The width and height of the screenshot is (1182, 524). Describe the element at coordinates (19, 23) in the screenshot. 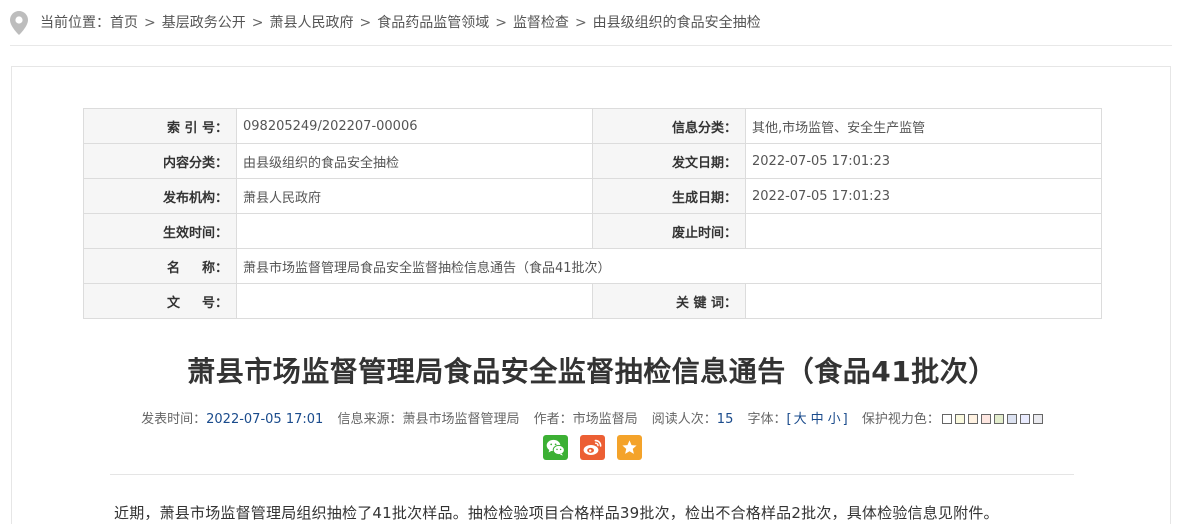

I see `location-pin-icon` at that location.